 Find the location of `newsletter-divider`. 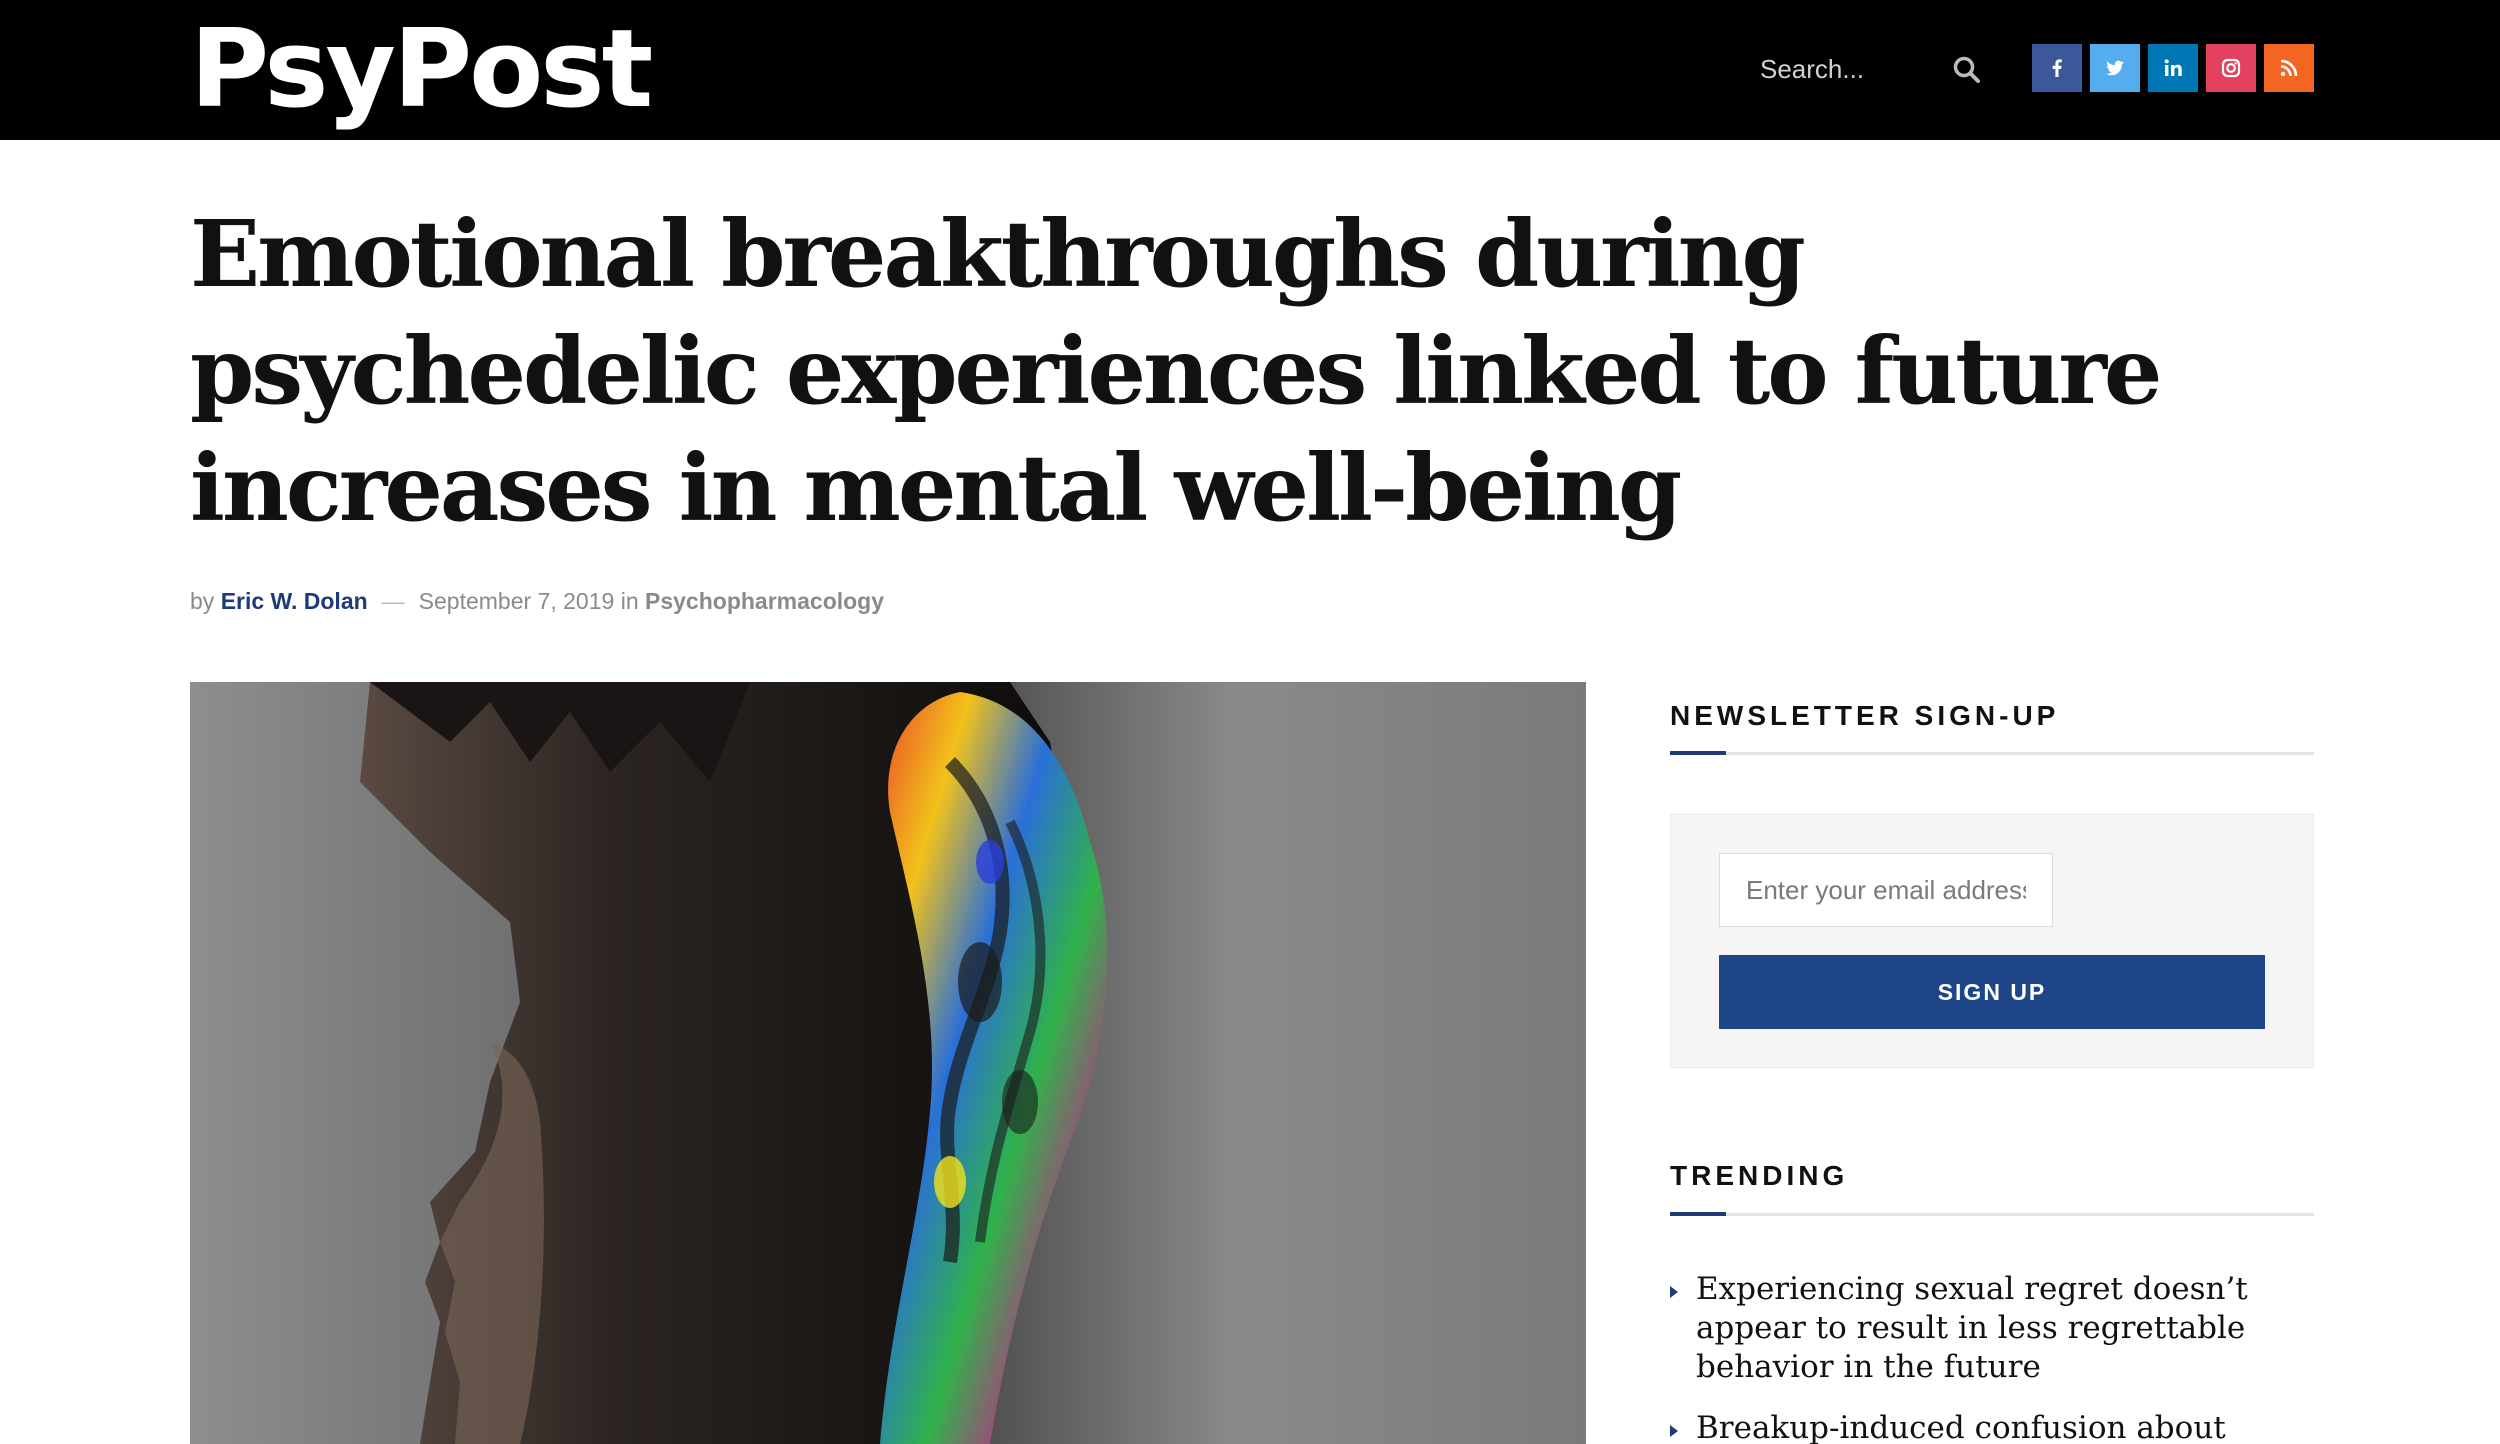

newsletter-divider is located at coordinates (1992, 753).